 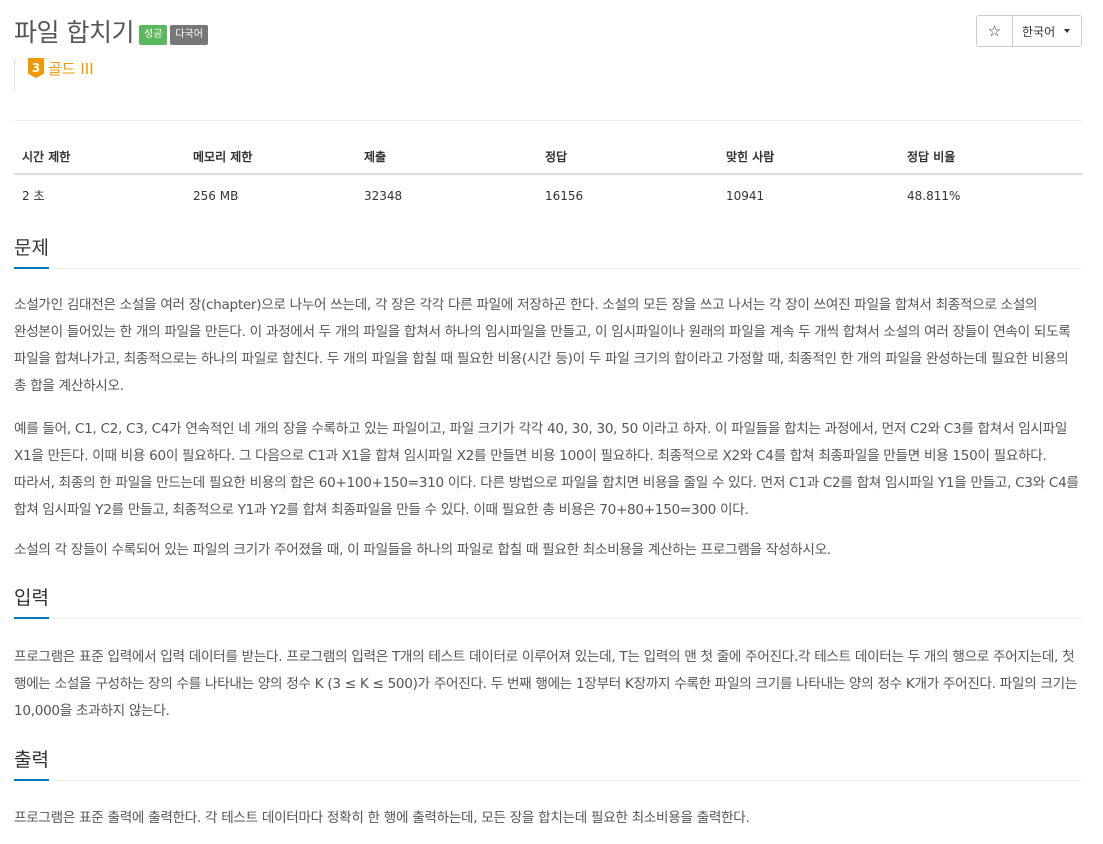 What do you see at coordinates (446, 156) in the screenshot?
I see `table-header: 제출` at bounding box center [446, 156].